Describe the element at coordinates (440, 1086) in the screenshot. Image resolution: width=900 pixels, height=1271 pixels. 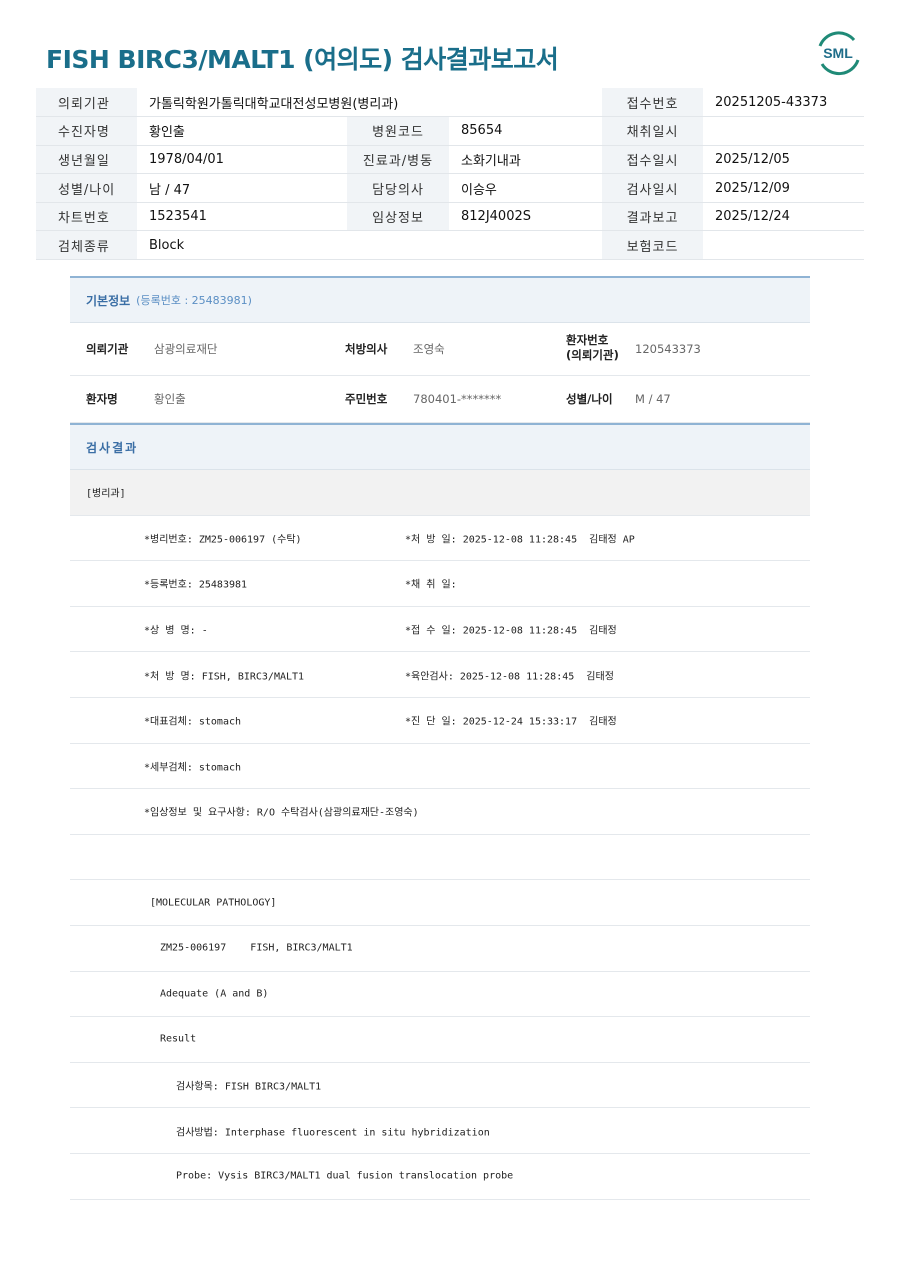
I see `result-line: 검사항목: FISH BIRC3/MALT1` at that location.